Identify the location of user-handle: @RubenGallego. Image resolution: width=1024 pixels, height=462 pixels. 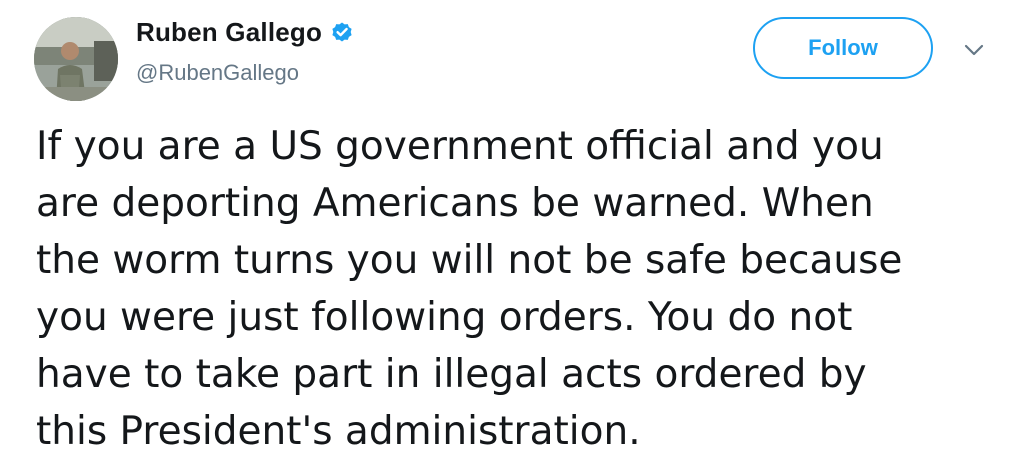
(245, 73).